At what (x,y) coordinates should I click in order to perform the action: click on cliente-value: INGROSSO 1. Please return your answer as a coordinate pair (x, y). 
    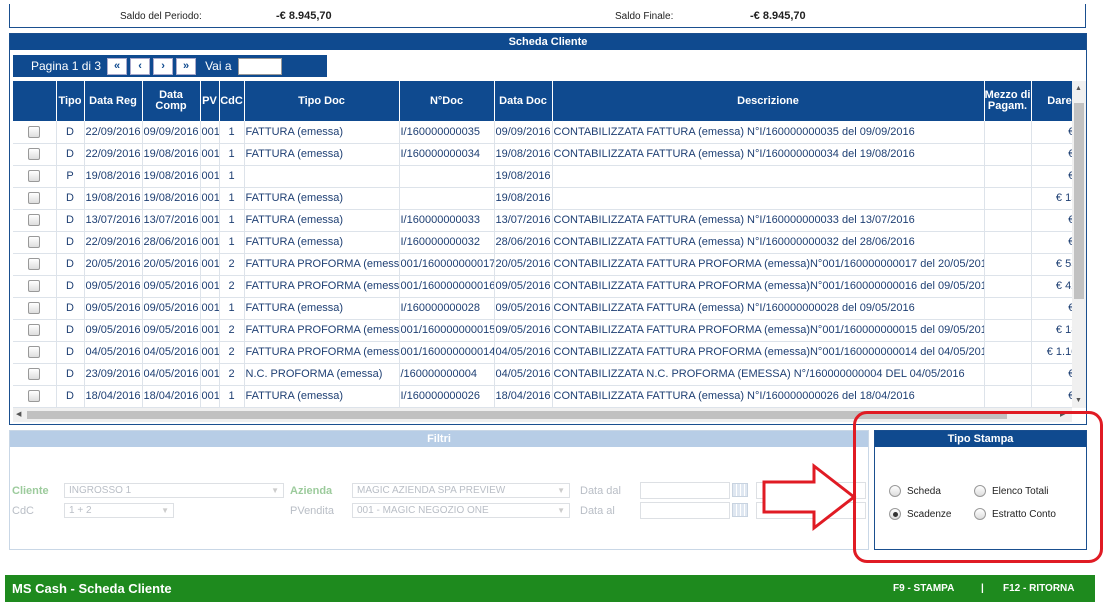
    Looking at the image, I should click on (100, 490).